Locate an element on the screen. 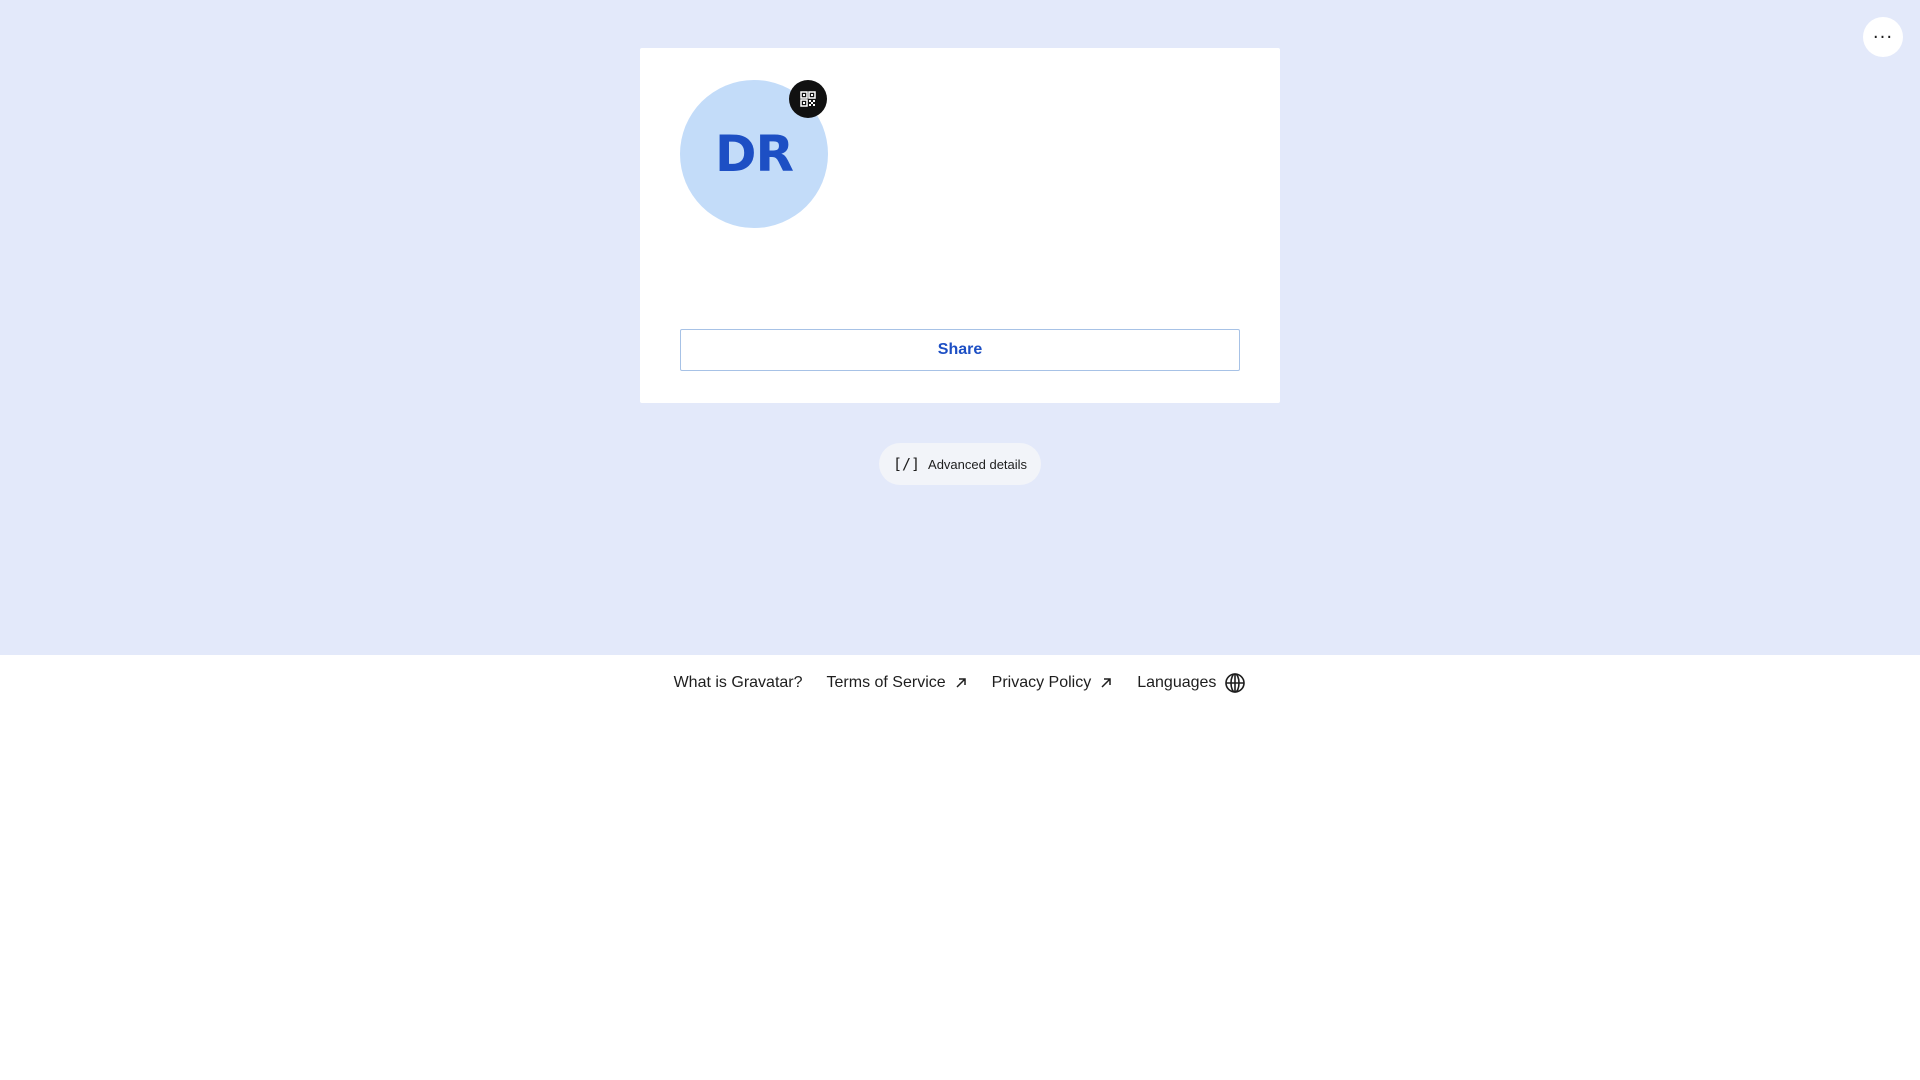 The height and width of the screenshot is (1080, 1920). qr-code-button is located at coordinates (808, 99).